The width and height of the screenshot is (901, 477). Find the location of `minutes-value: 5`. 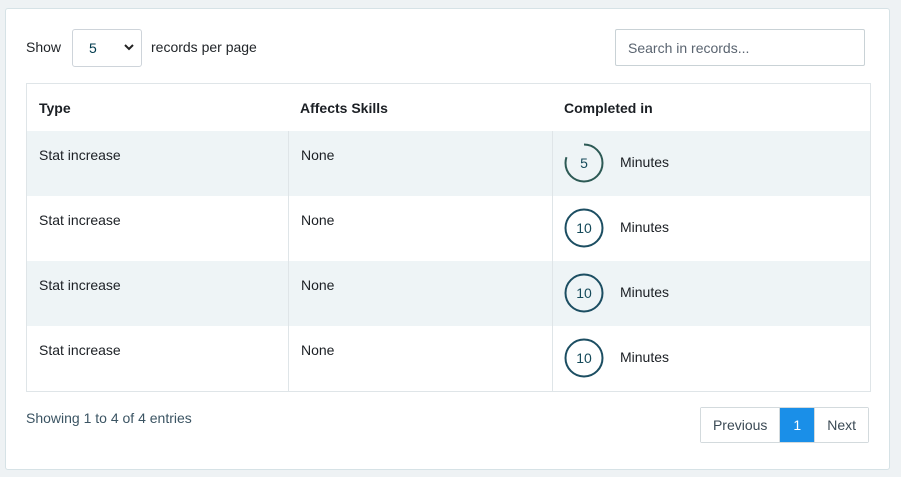

minutes-value: 5 is located at coordinates (584, 163).